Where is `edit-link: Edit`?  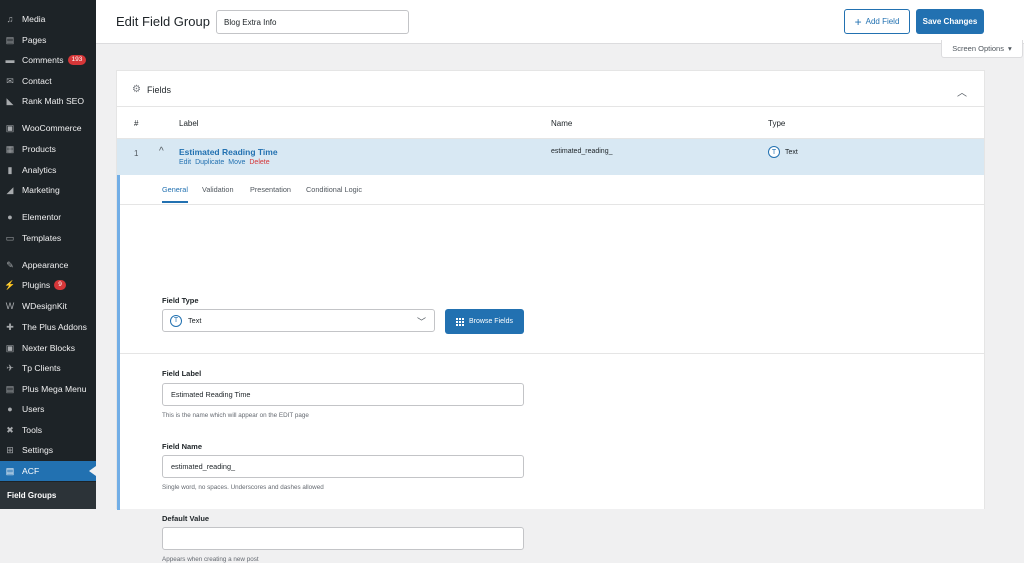 edit-link: Edit is located at coordinates (185, 162).